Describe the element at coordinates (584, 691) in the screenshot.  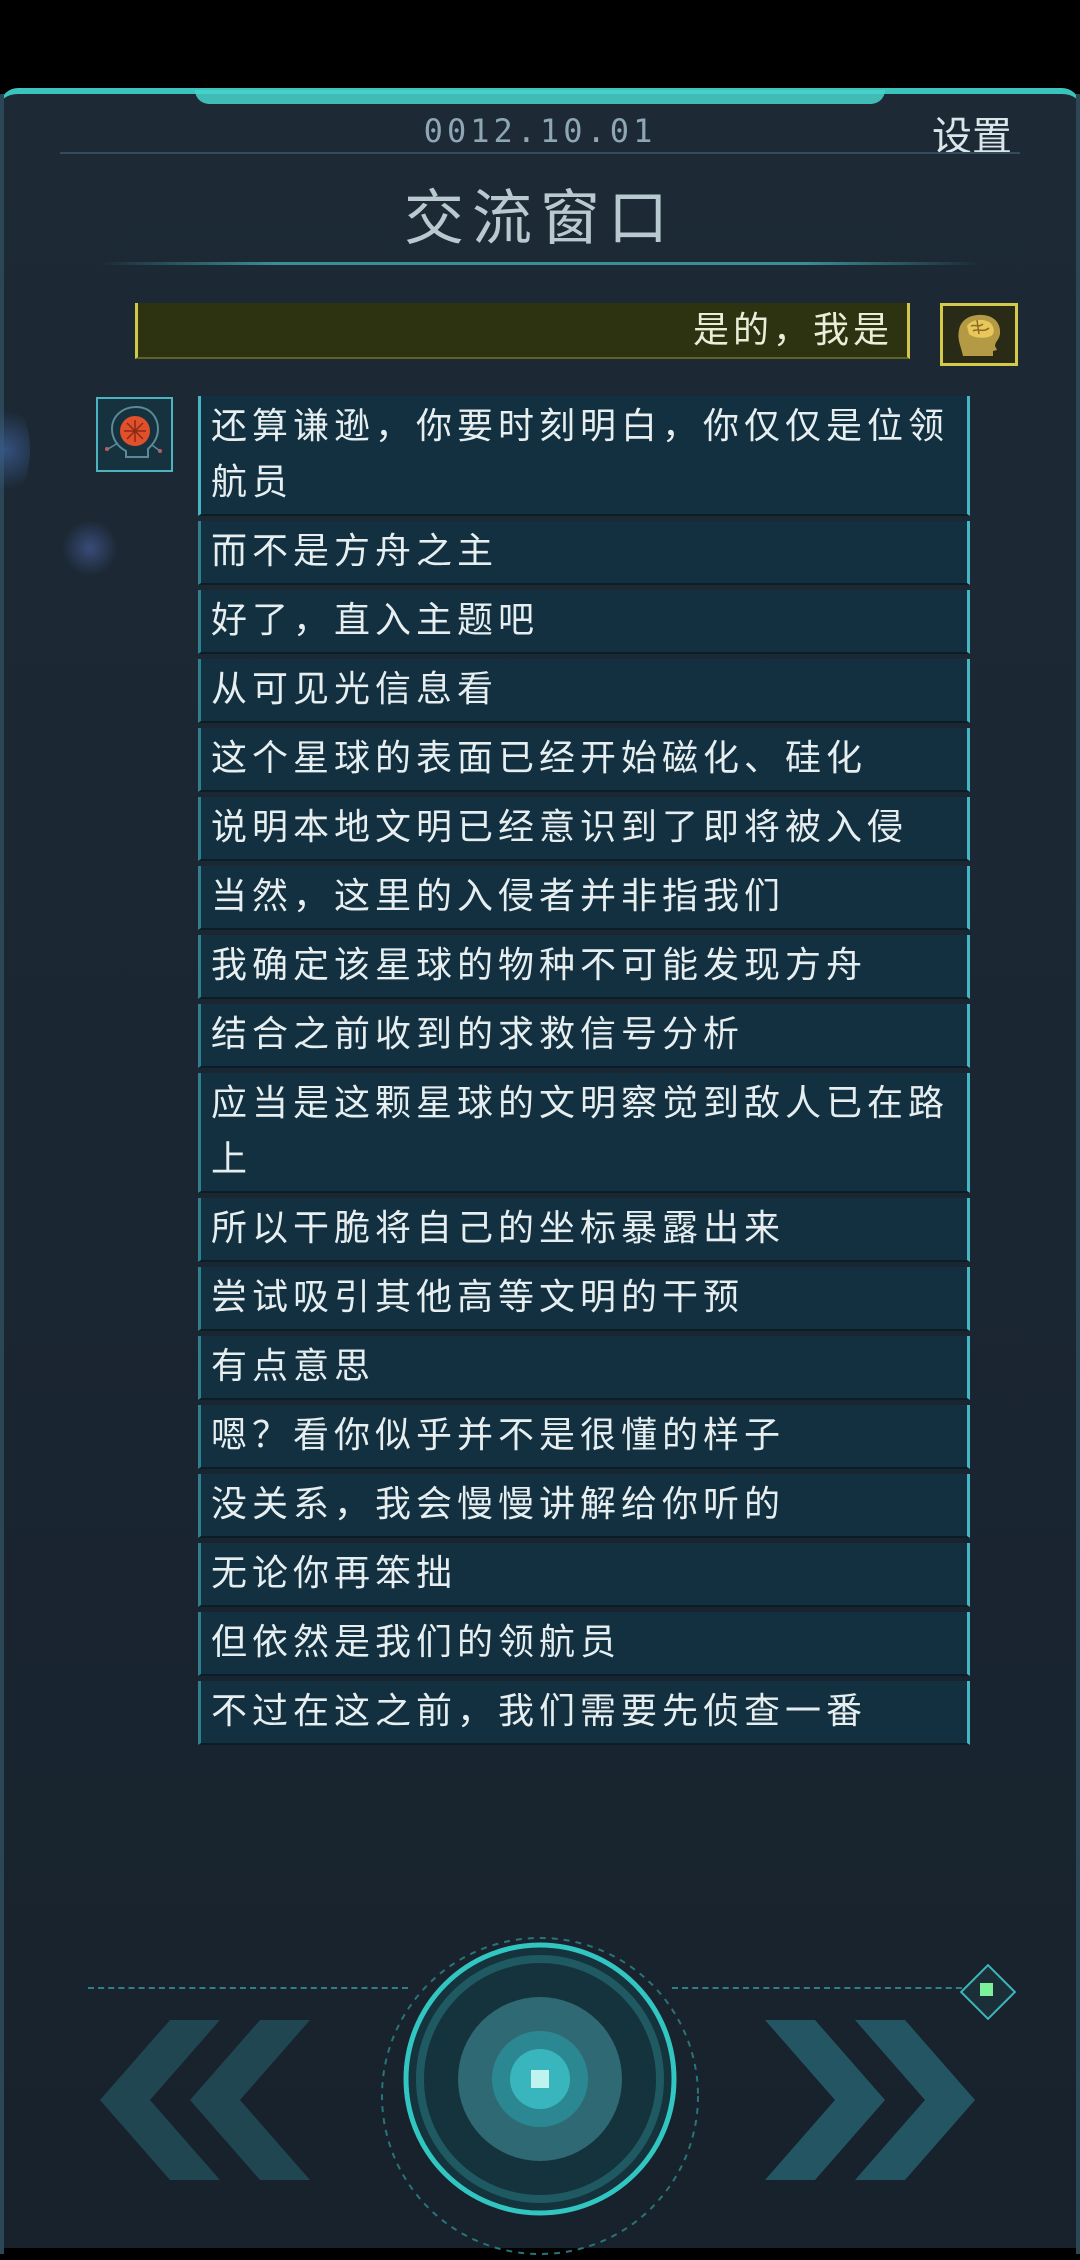
I see `message-item: 从可见光信息看` at that location.